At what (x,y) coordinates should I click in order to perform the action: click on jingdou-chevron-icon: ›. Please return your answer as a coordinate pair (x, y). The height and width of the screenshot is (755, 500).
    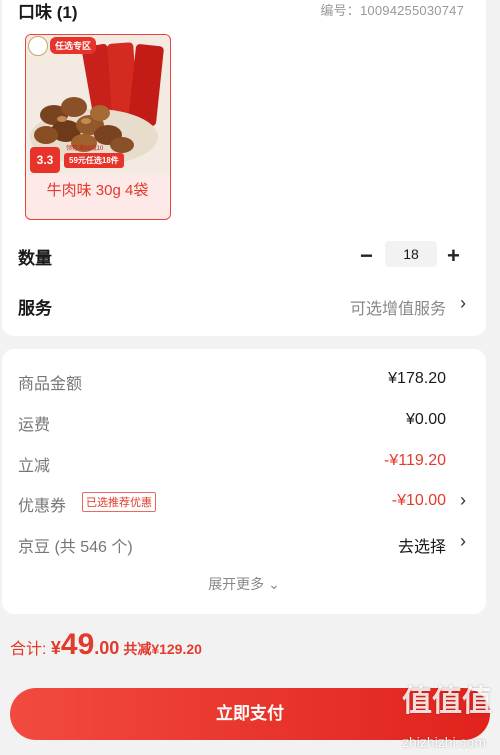
    Looking at the image, I should click on (463, 541).